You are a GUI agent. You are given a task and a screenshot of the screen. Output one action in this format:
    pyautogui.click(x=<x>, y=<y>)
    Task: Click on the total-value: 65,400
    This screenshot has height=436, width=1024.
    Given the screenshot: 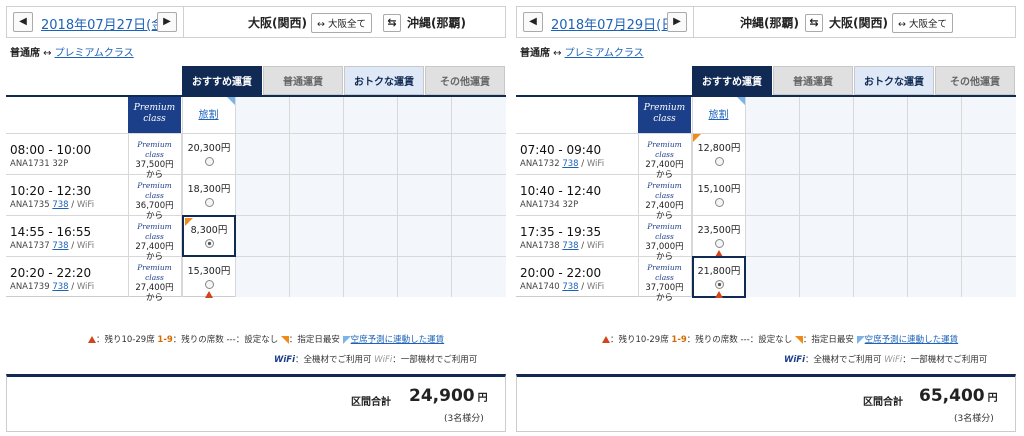 What is the action you would take?
    pyautogui.click(x=952, y=396)
    